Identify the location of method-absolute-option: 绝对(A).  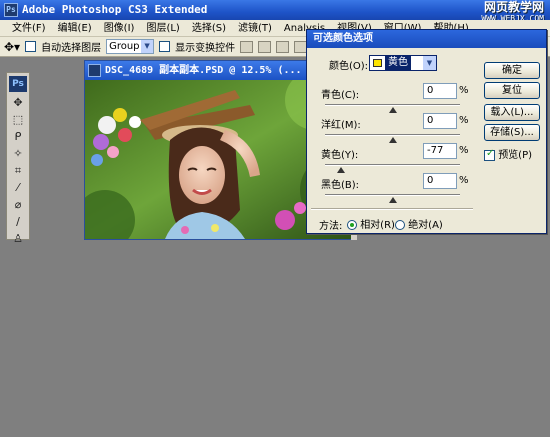
(419, 223).